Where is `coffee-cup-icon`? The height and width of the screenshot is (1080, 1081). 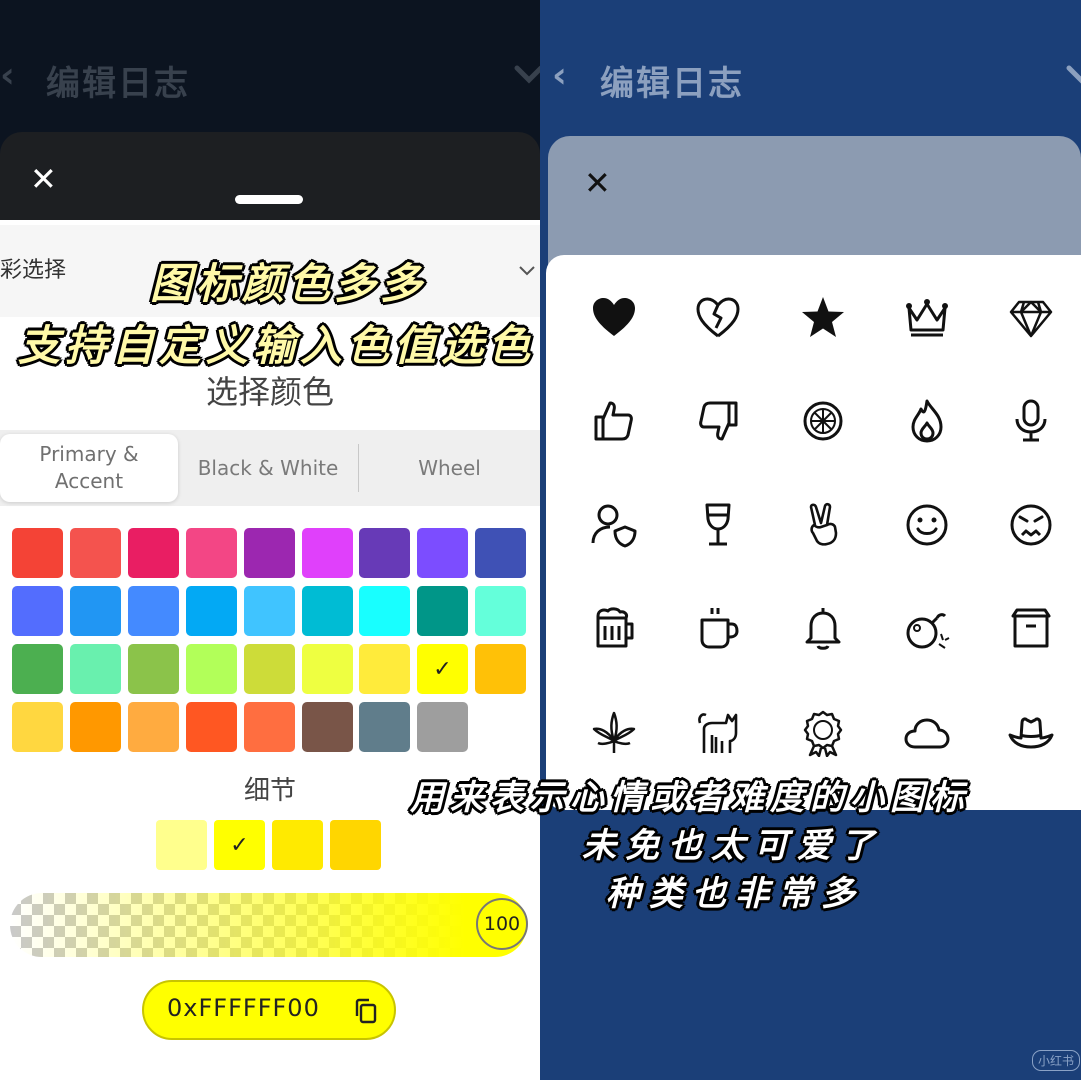
coffee-cup-icon is located at coordinates (718, 628).